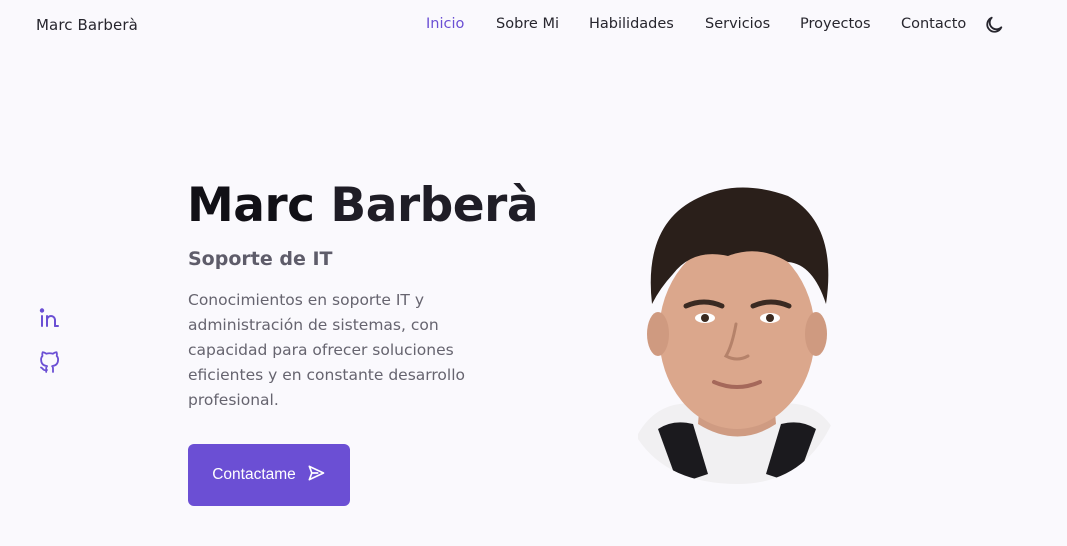 This screenshot has width=1067, height=546. I want to click on github-icon, so click(50, 363).